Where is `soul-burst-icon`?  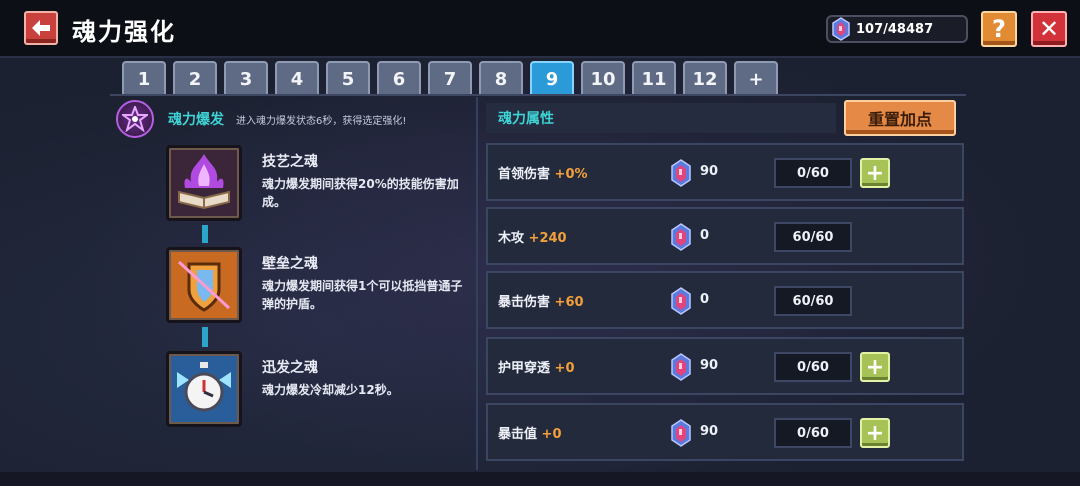 soul-burst-icon is located at coordinates (135, 119).